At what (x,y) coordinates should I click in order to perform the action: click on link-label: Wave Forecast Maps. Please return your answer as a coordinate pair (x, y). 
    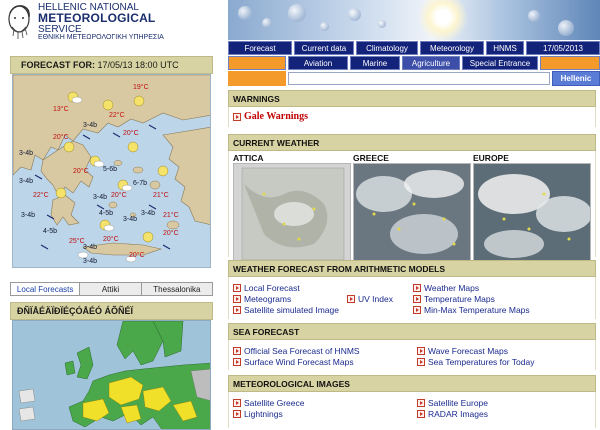
    Looking at the image, I should click on (468, 351).